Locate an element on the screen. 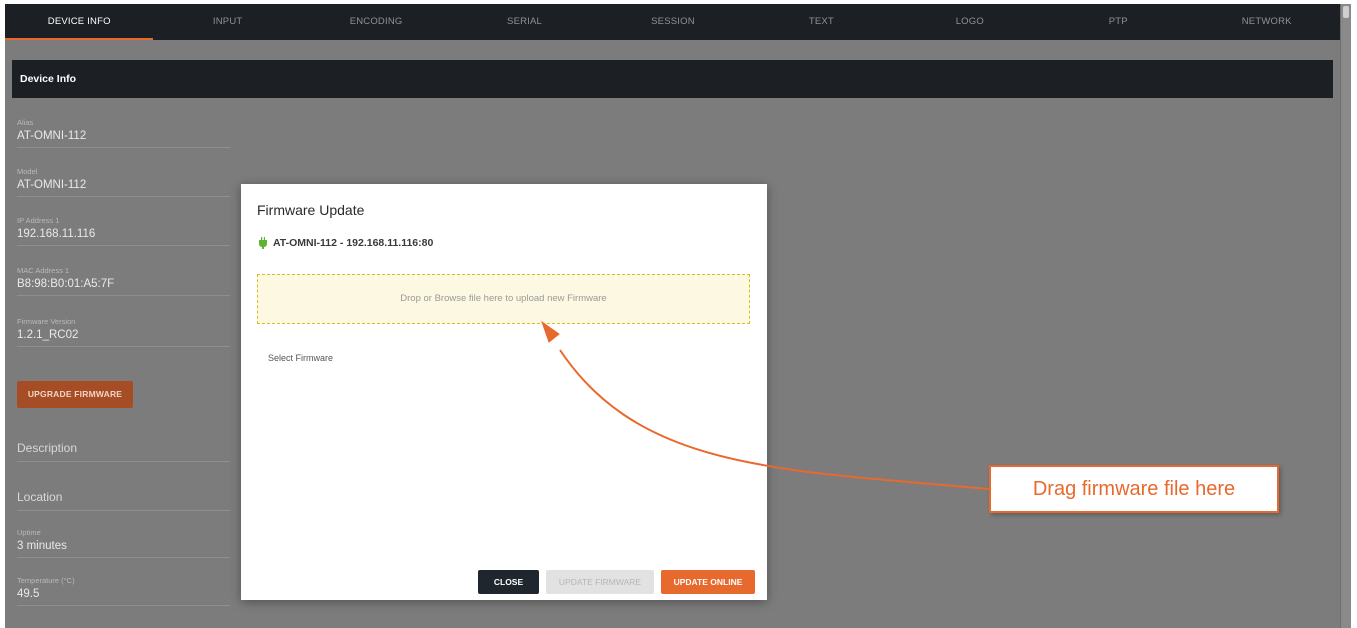  drag-callout: Drag firmware file here is located at coordinates (1134, 489).